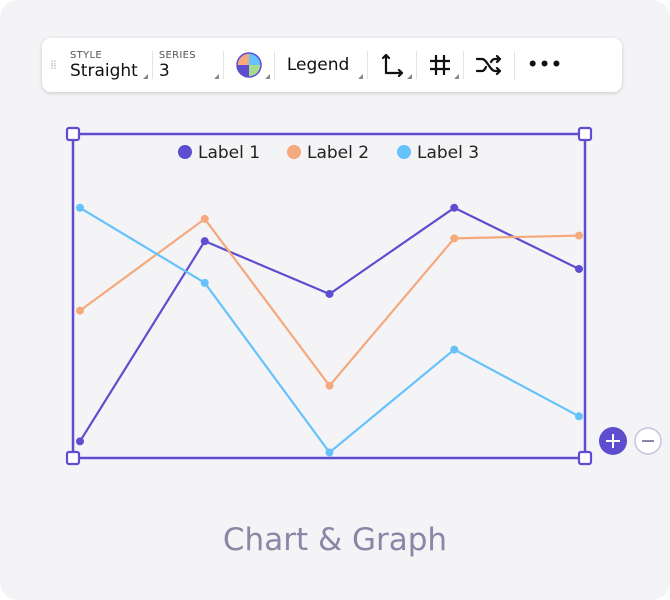 This screenshot has height=600, width=670. Describe the element at coordinates (613, 441) in the screenshot. I see `zoom-in-button` at that location.